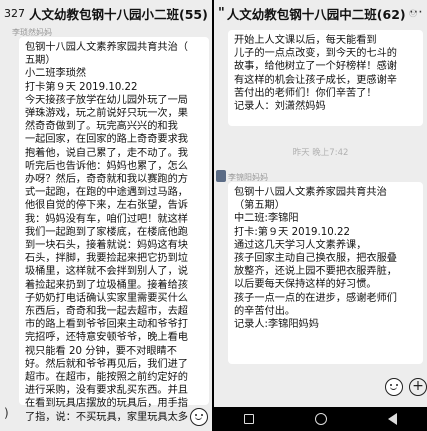 This screenshot has height=431, width=427. What do you see at coordinates (106, 219) in the screenshot?
I see `message-line: 我：妈妈没有车，咱们过吧！就这样` at bounding box center [106, 219].